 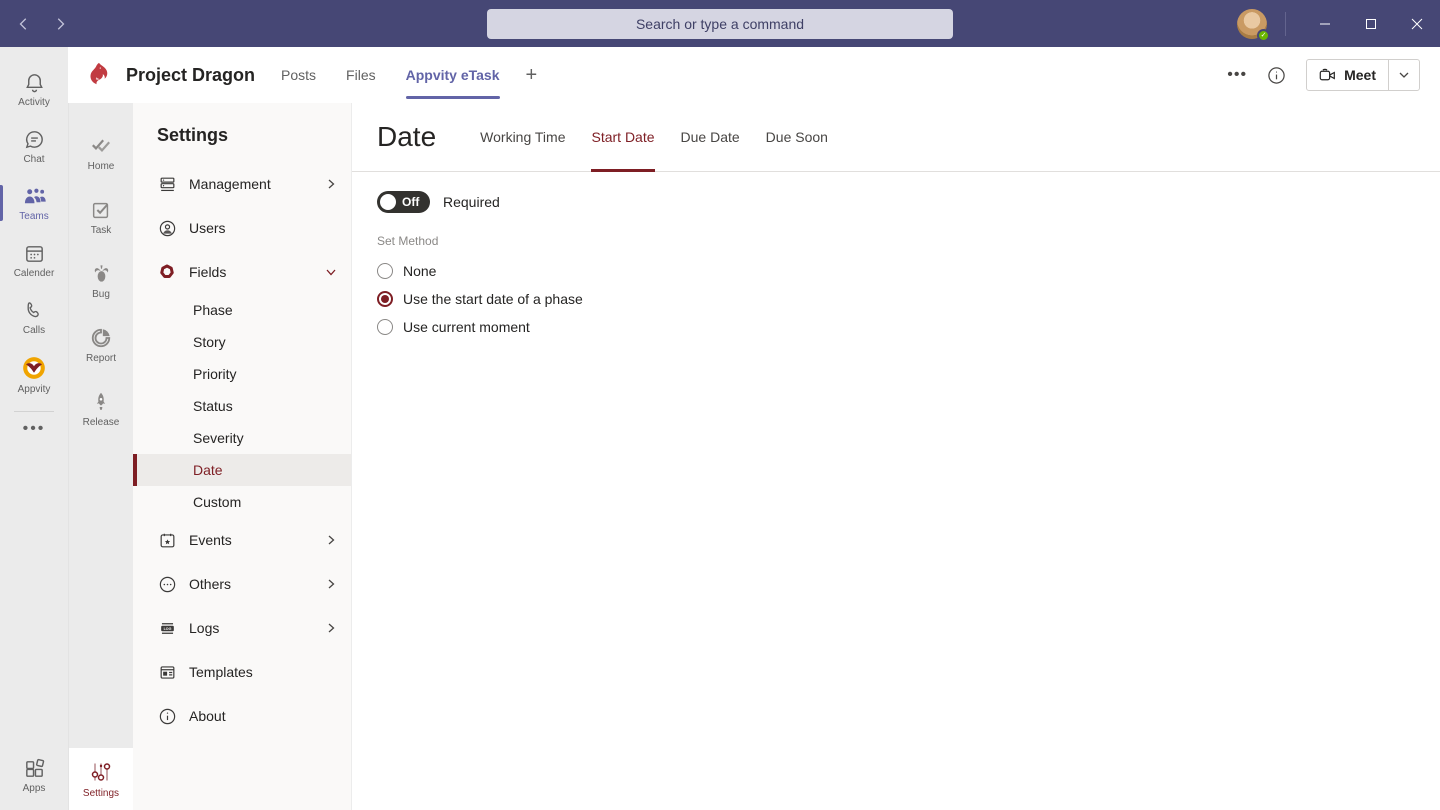 What do you see at coordinates (242, 272) in the screenshot?
I see `settings-item-fields: Fields` at bounding box center [242, 272].